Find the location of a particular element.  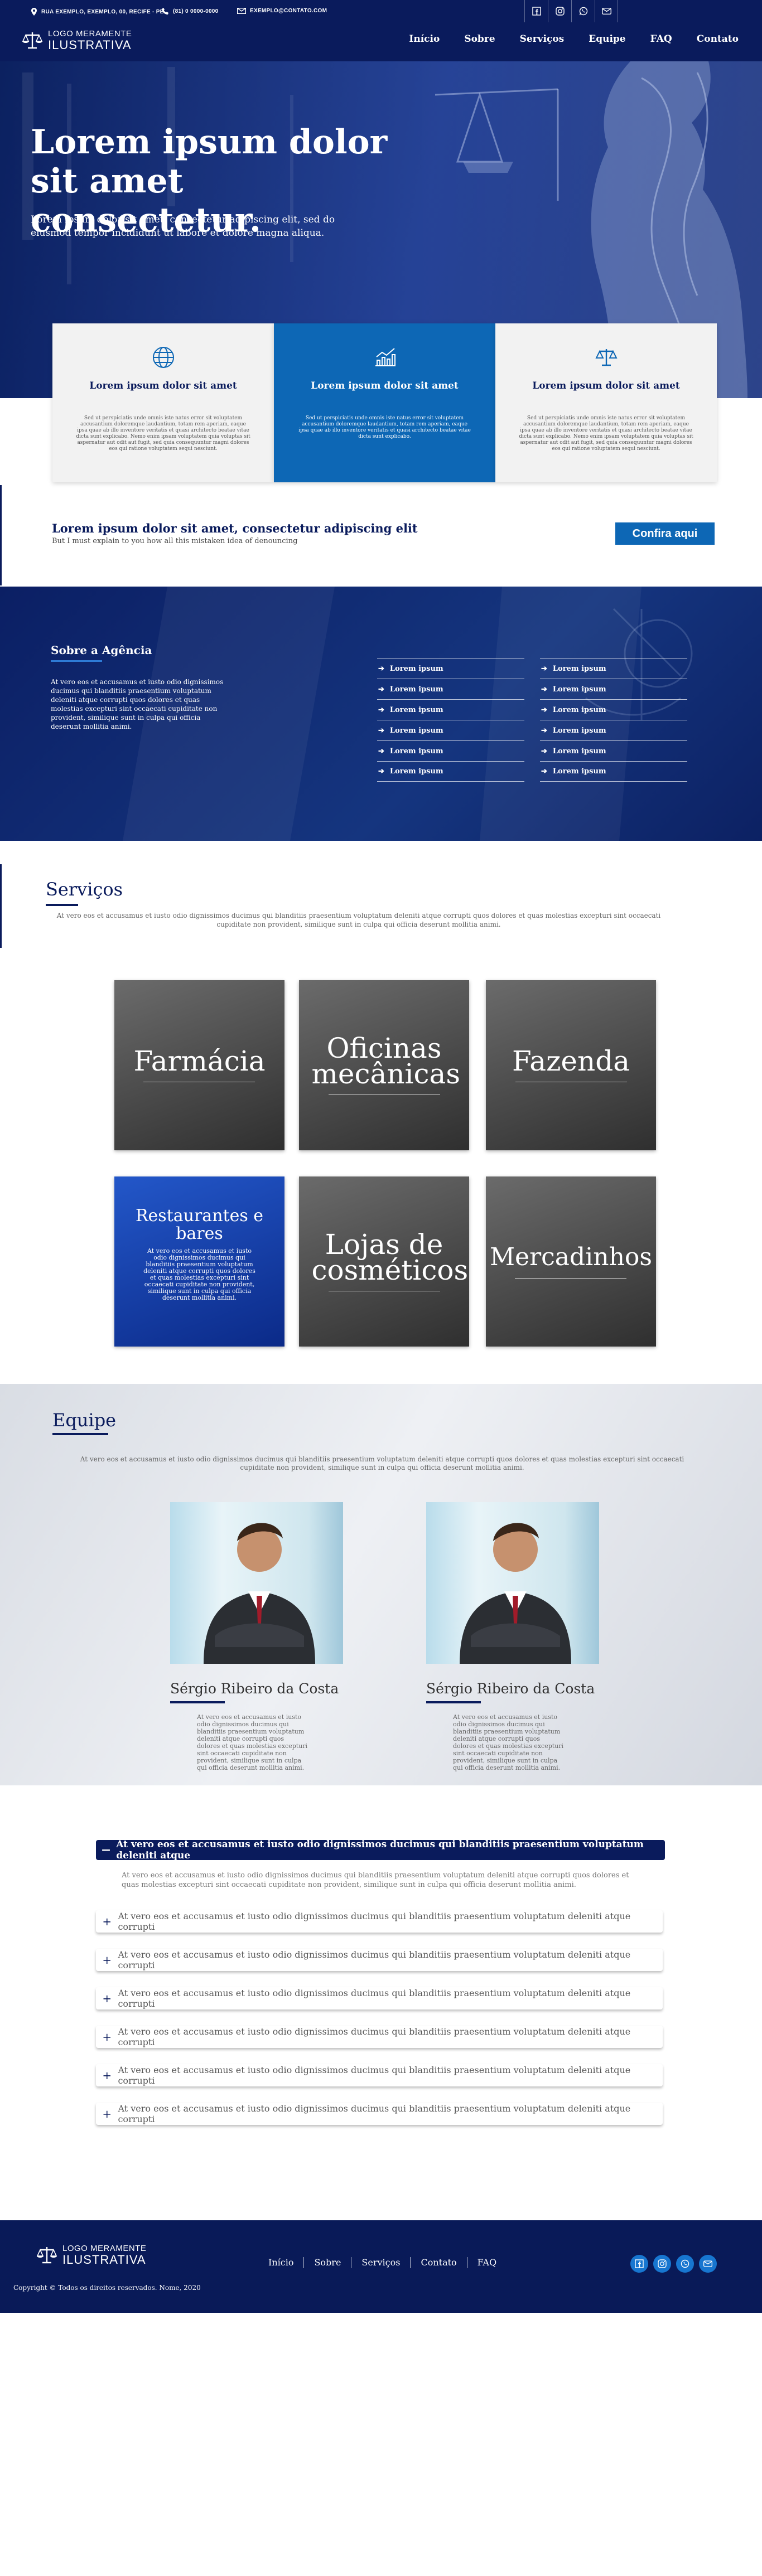

services-accent-line is located at coordinates (1, 906).